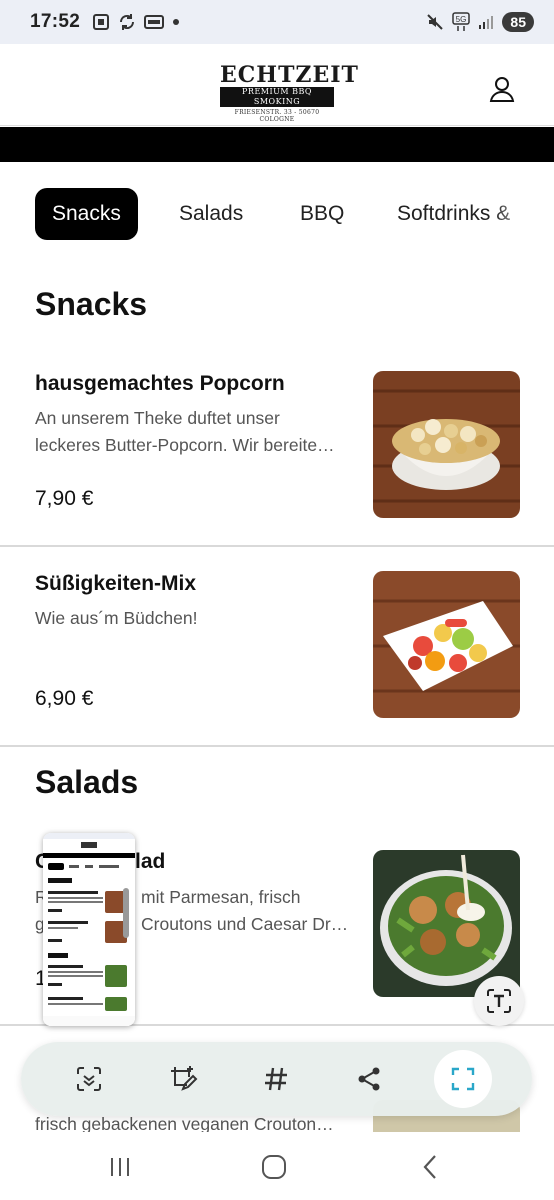  Describe the element at coordinates (435, 22) in the screenshot. I see `mute-icon` at that location.